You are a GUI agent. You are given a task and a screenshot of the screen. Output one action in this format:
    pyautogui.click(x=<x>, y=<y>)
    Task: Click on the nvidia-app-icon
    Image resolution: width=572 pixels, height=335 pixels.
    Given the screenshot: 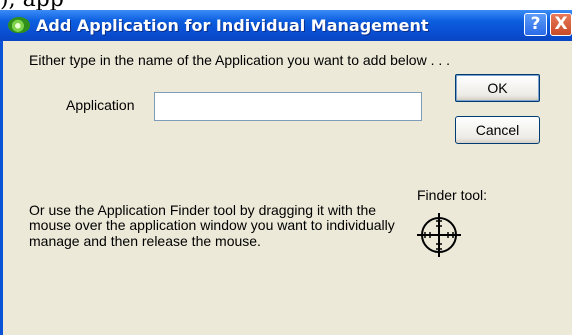 What is the action you would take?
    pyautogui.click(x=19, y=25)
    